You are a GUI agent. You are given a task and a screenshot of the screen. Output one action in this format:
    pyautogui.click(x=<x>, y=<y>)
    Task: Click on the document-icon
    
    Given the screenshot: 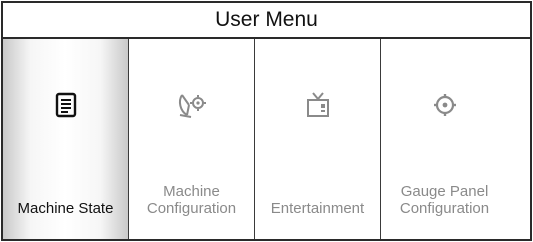 What is the action you would take?
    pyautogui.click(x=65, y=105)
    